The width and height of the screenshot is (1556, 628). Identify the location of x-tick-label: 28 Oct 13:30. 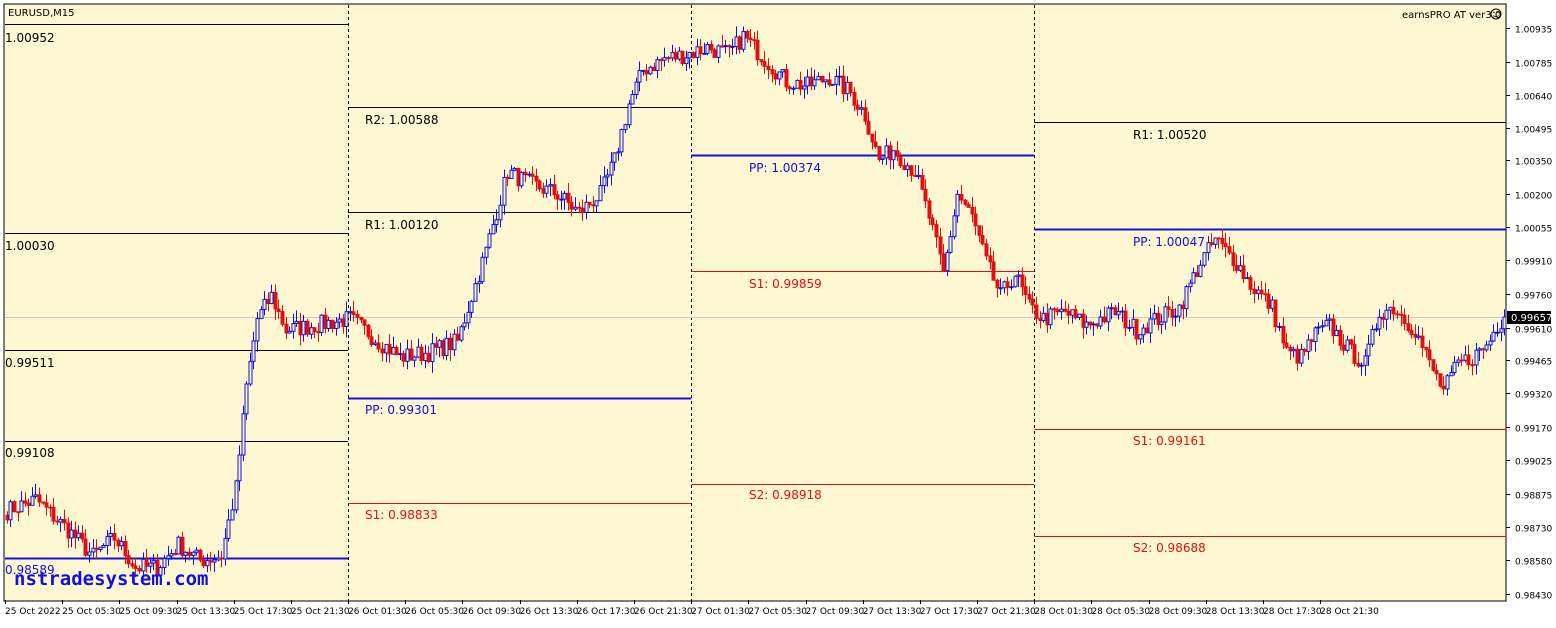
(1235, 612).